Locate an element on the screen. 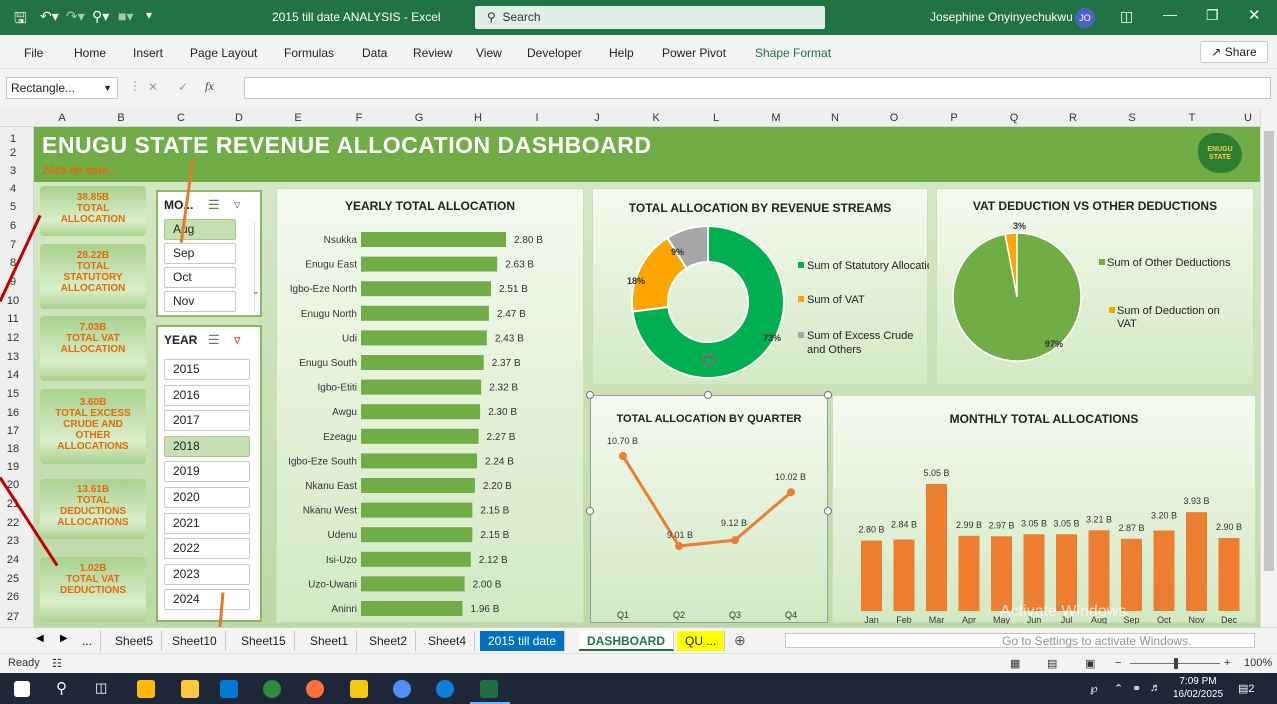 This screenshot has height=704, width=1277. year-slicer-item: 2022 is located at coordinates (207, 549).